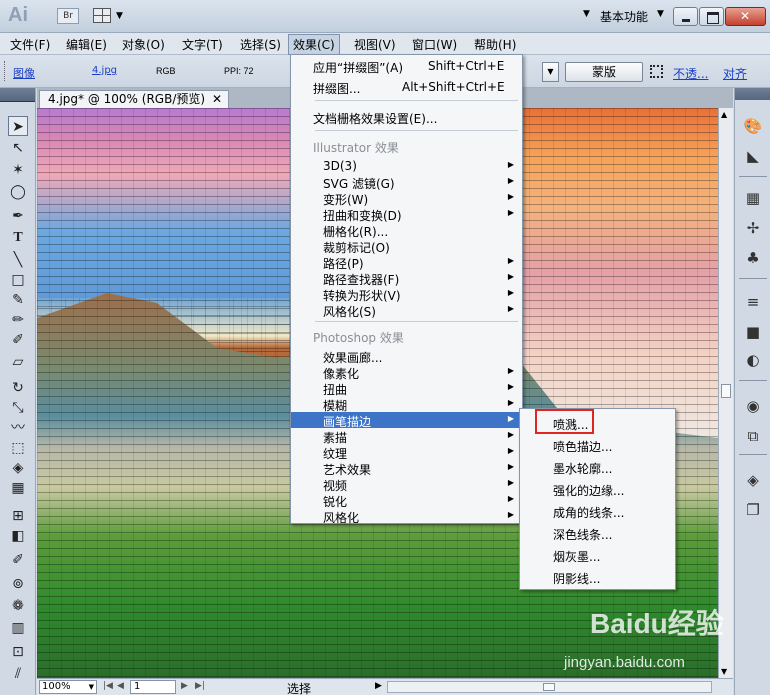  I want to click on previous-artboard-icon: ◀, so click(120, 686).